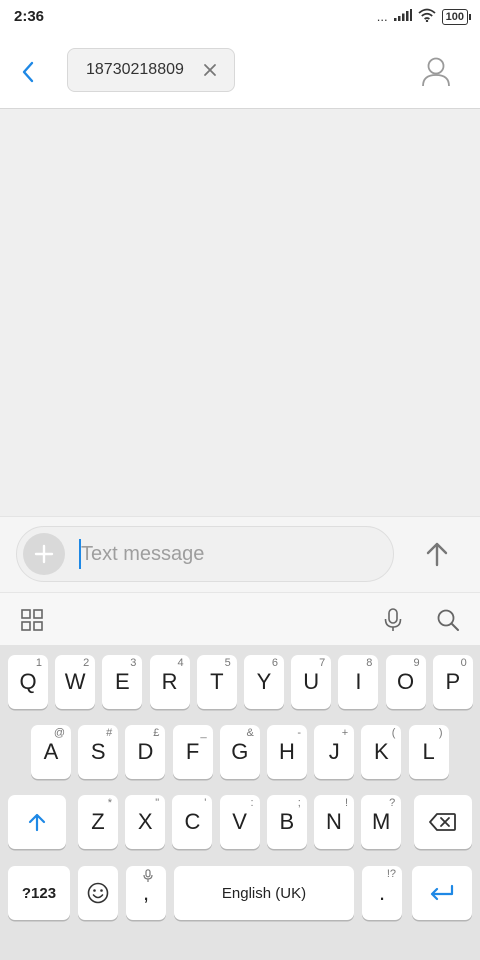 The width and height of the screenshot is (480, 960). Describe the element at coordinates (345, 733) in the screenshot. I see `key-hint: +` at that location.